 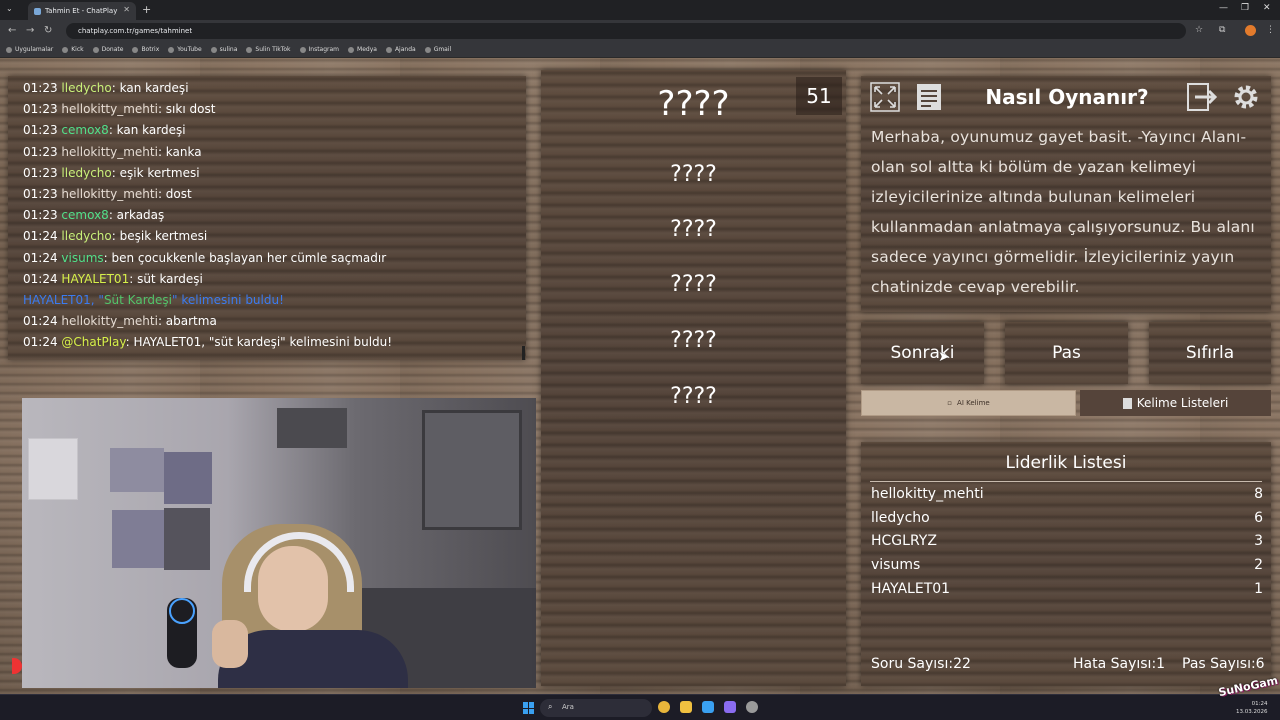 I want to click on app-icon, so click(x=708, y=707).